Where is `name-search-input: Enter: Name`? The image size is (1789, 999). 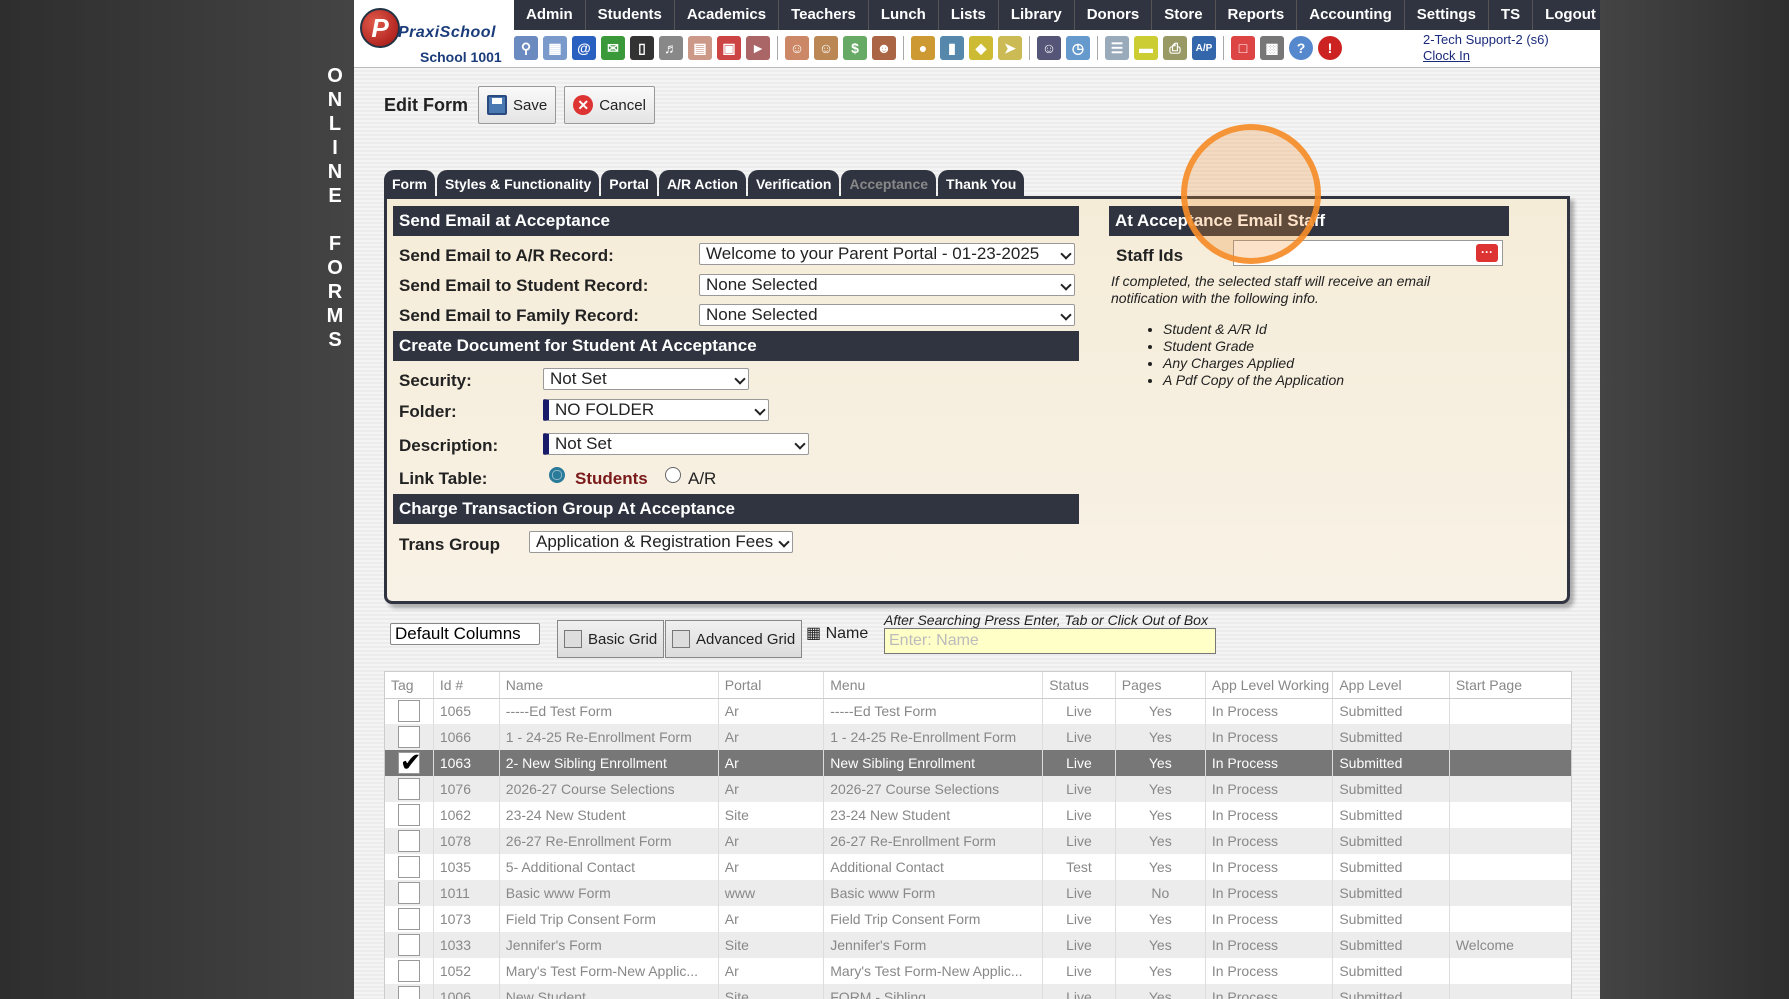
name-search-input: Enter: Name is located at coordinates (1050, 641).